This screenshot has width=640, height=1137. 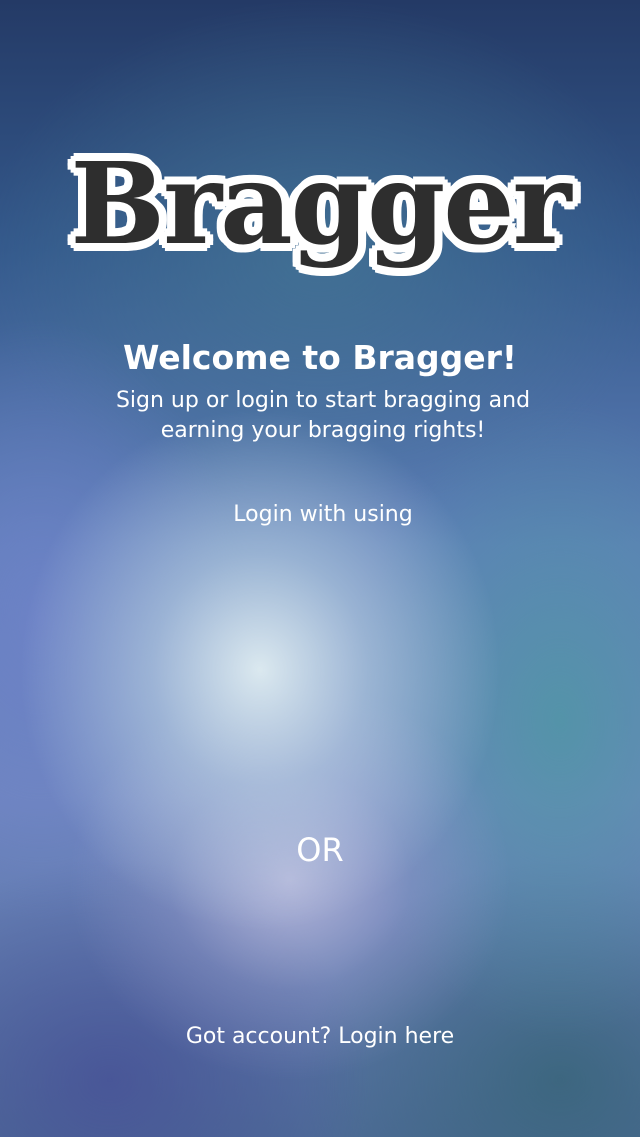 What do you see at coordinates (320, 850) in the screenshot?
I see `or-divider: OR` at bounding box center [320, 850].